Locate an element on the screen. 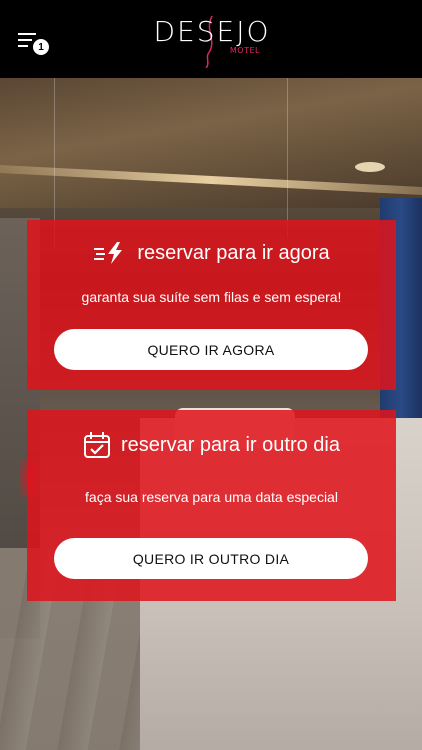 The image size is (422, 750). logo: DESEJO MOTEL is located at coordinates (212, 40).